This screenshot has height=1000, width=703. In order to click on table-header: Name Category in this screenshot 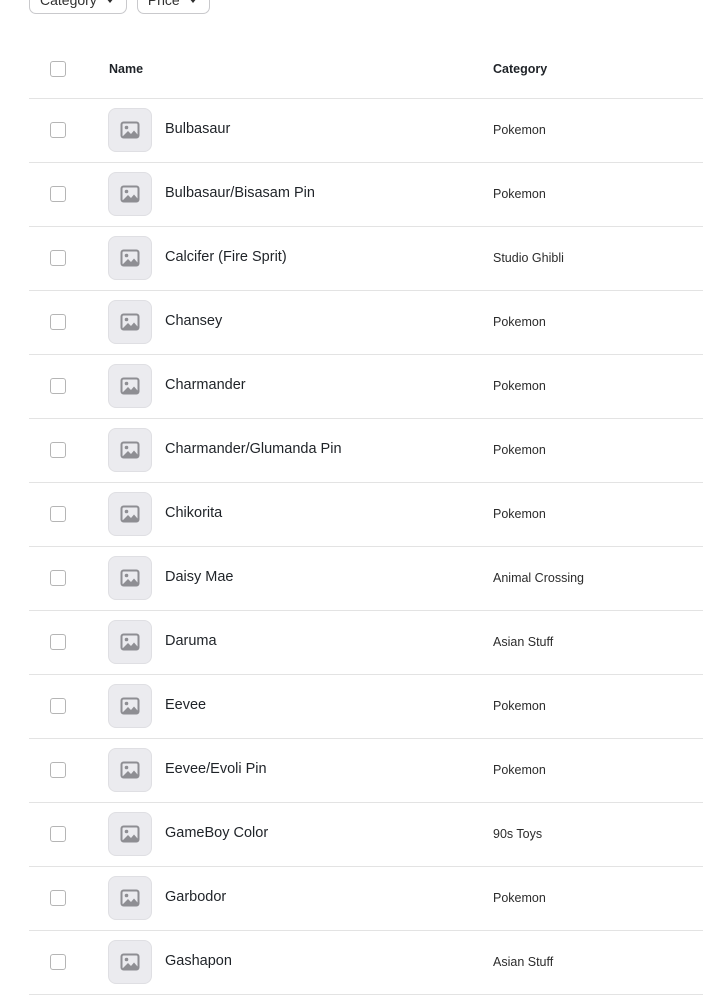, I will do `click(366, 68)`.